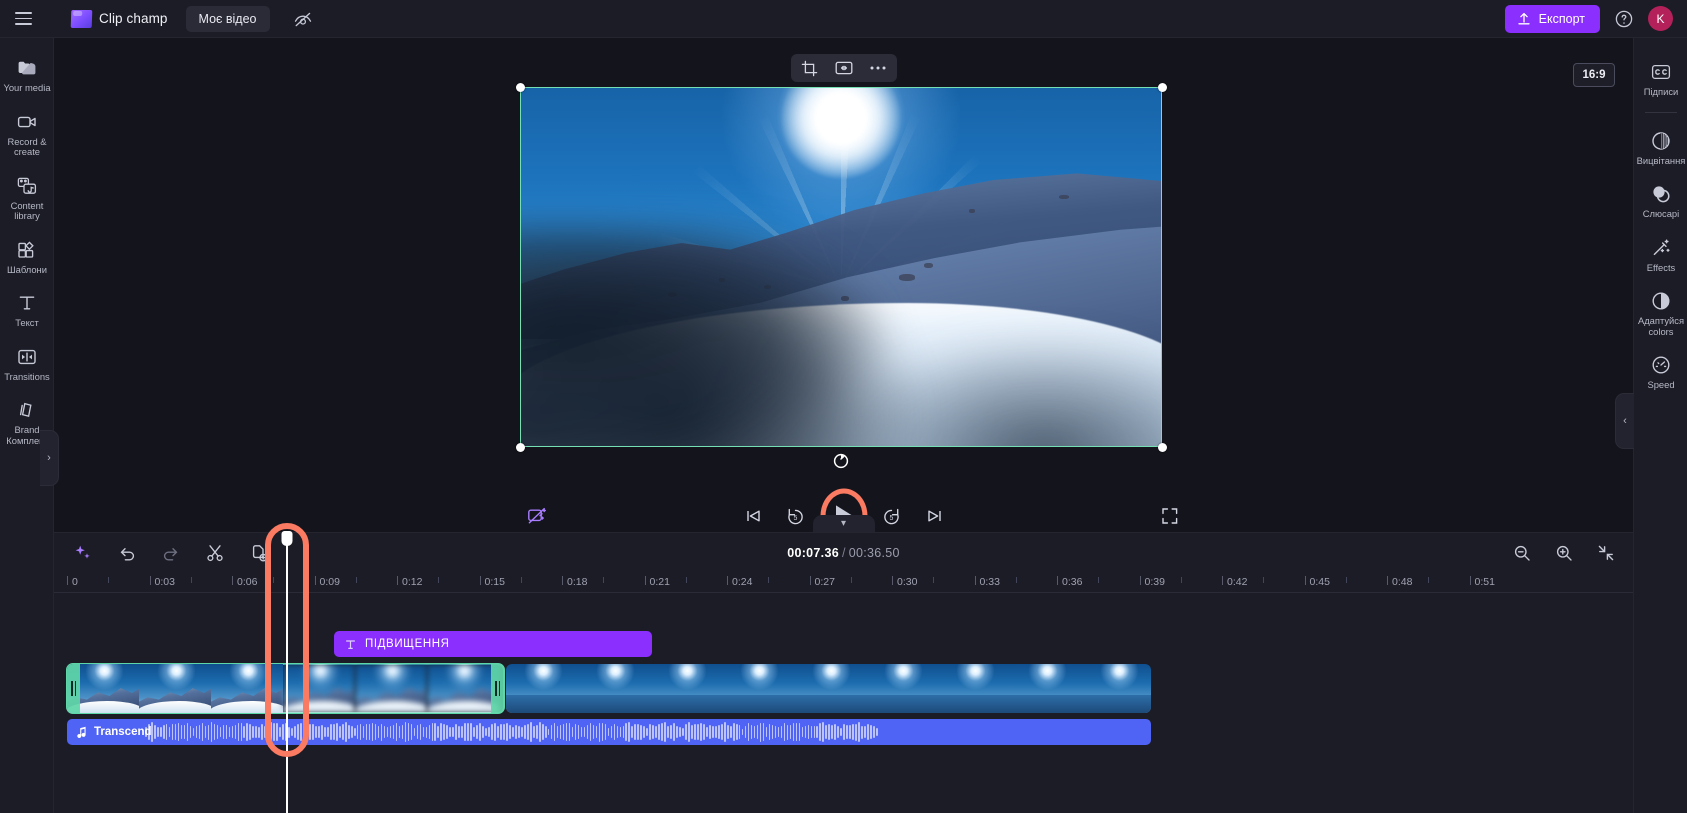 The image size is (1687, 813). Describe the element at coordinates (303, 19) in the screenshot. I see `eye-off-icon` at that location.